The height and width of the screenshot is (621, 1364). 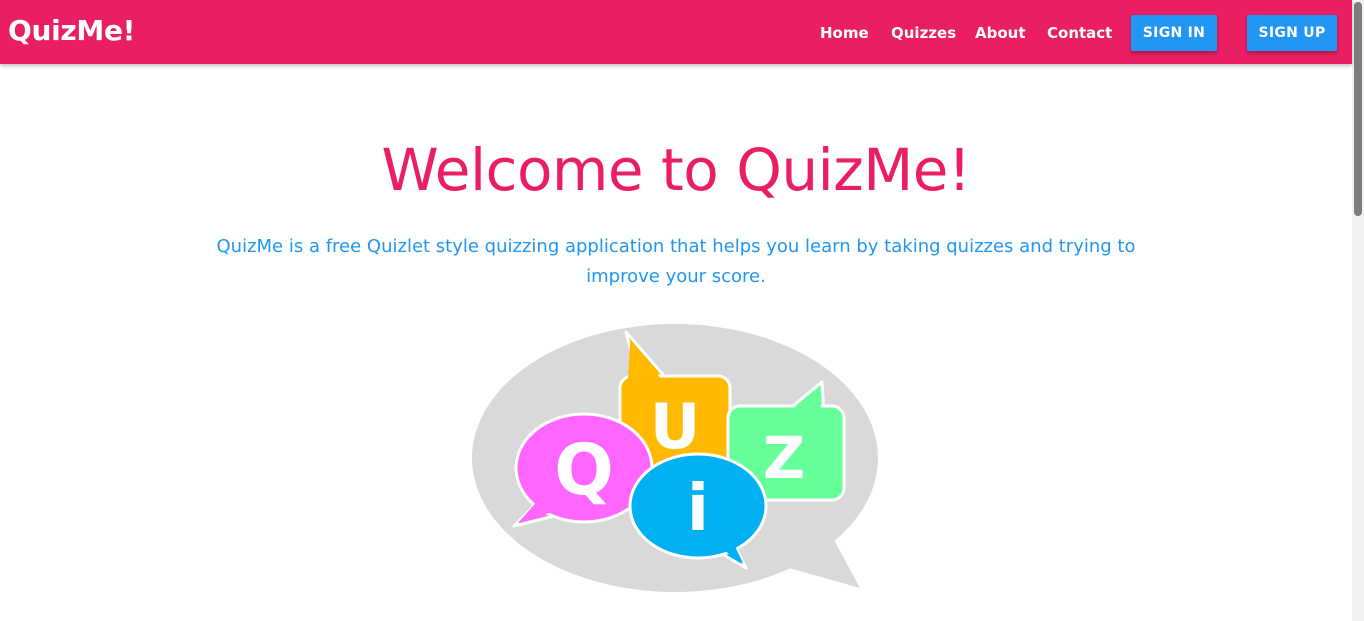 I want to click on vertical-scrollbar, so click(x=1358, y=310).